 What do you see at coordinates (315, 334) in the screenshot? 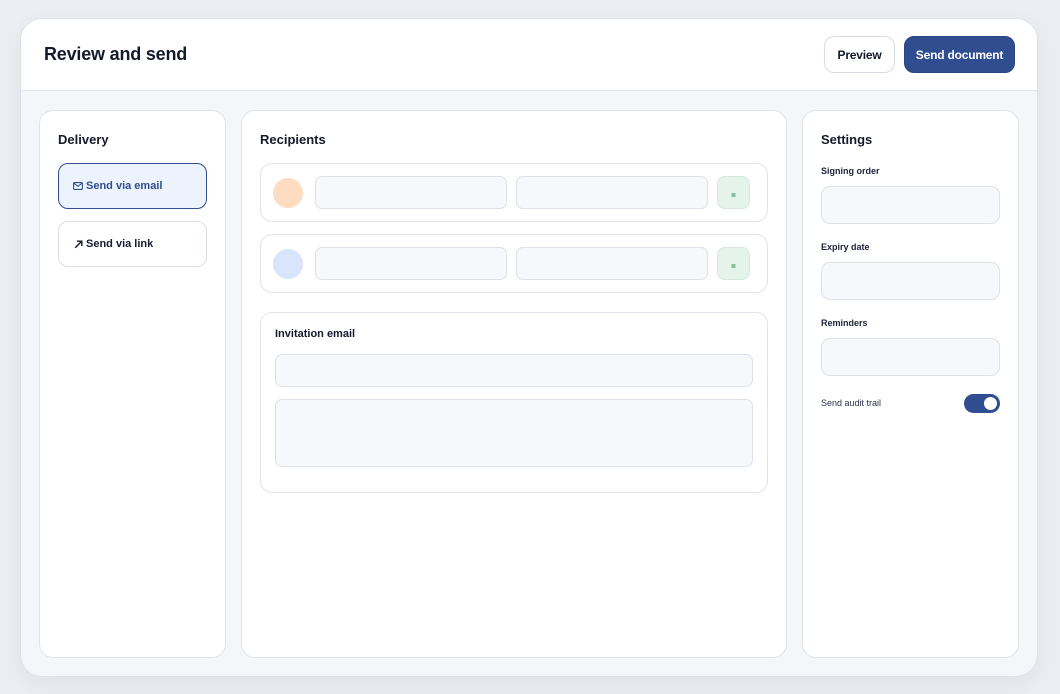
I see `invitation-email-title: Invitation email` at bounding box center [315, 334].